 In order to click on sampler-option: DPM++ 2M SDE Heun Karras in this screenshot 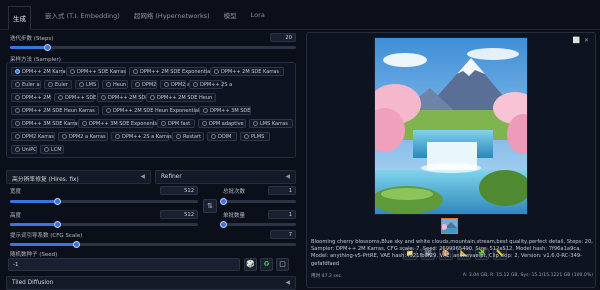, I will do `click(55, 110)`.